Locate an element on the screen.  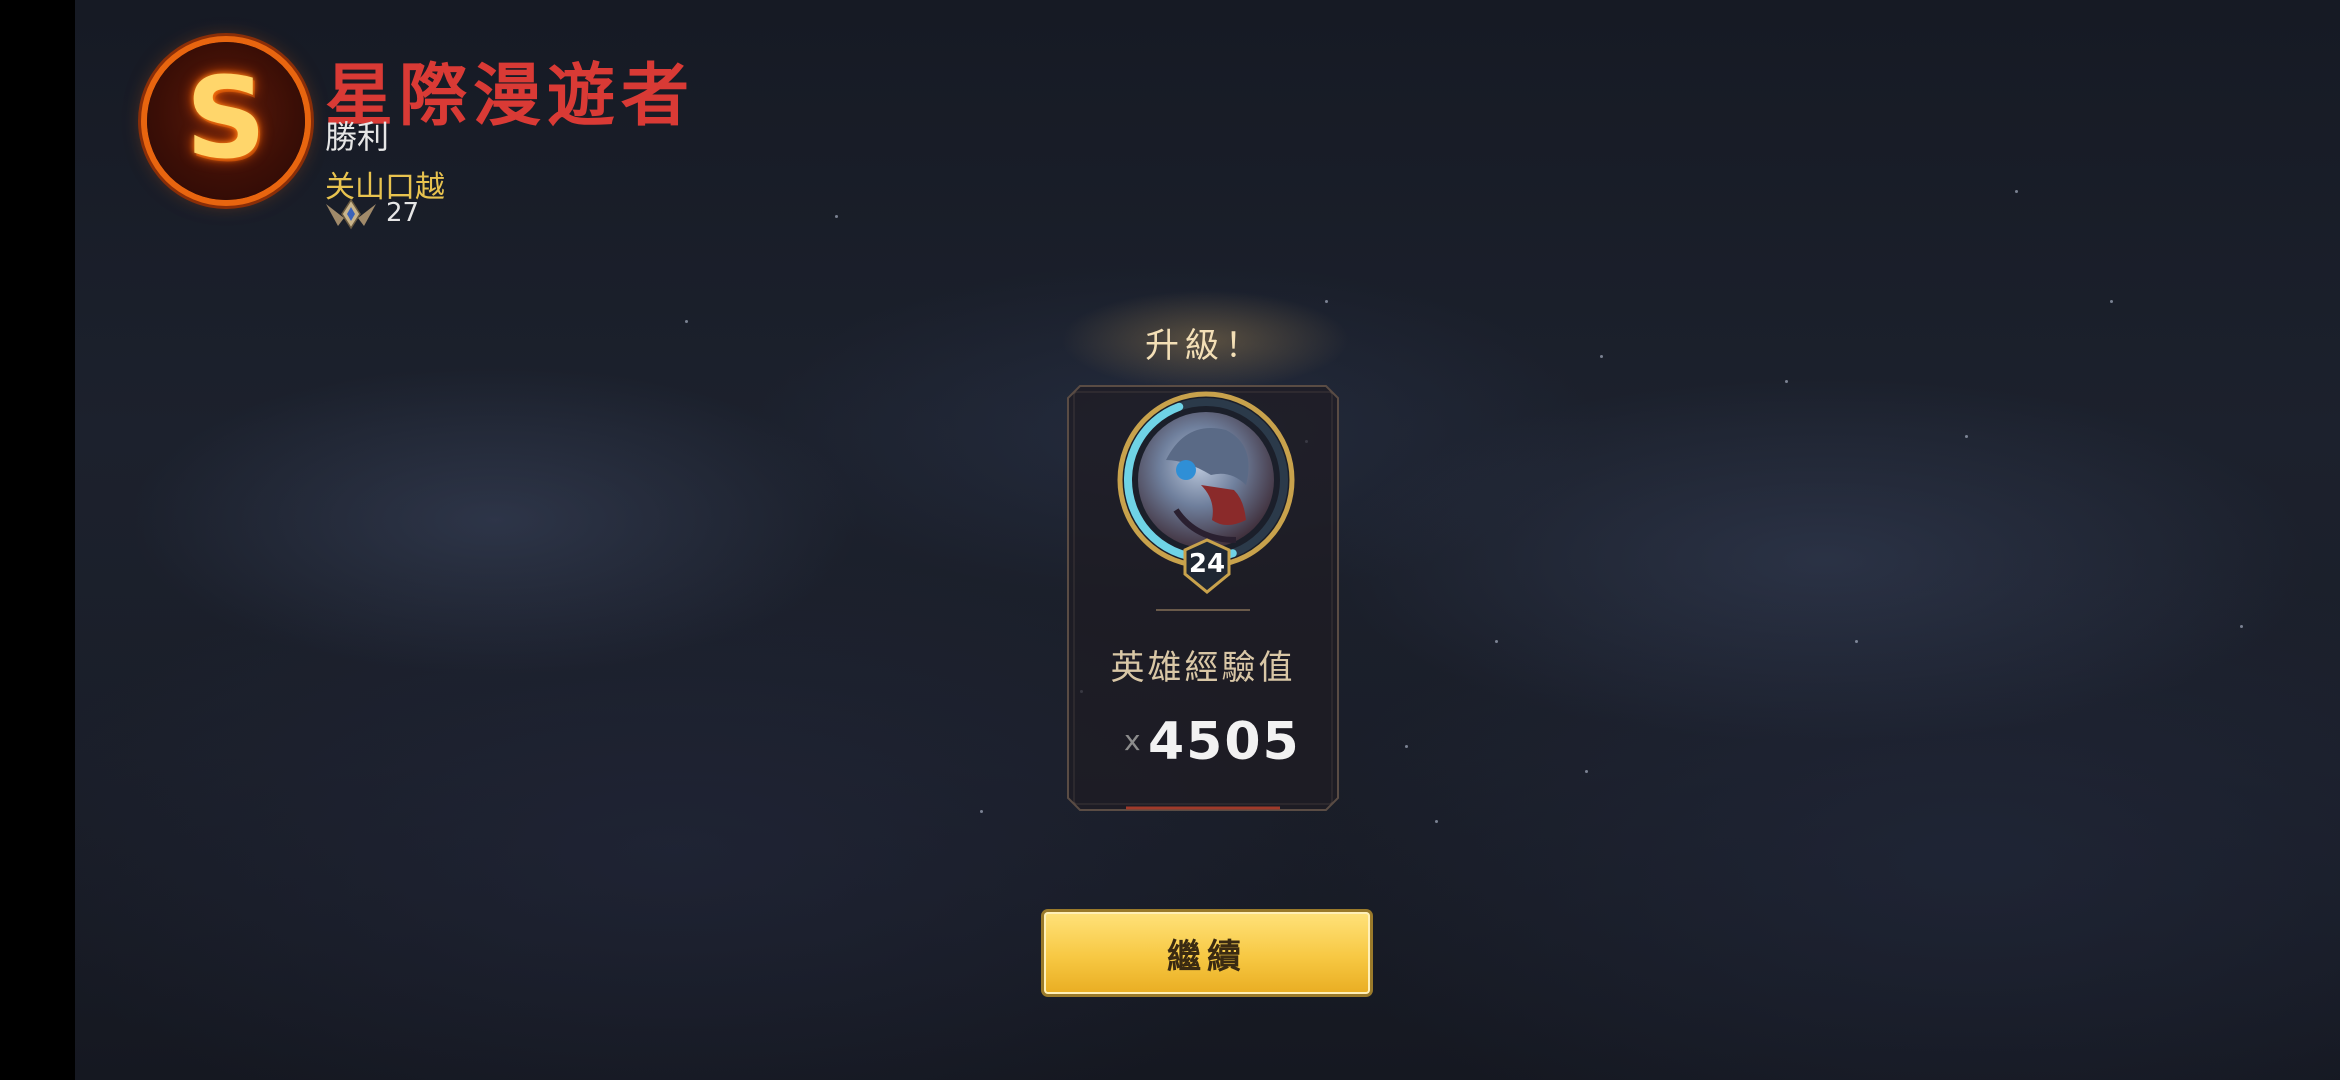
levelup-title: 升級！ is located at coordinates (1205, 346).